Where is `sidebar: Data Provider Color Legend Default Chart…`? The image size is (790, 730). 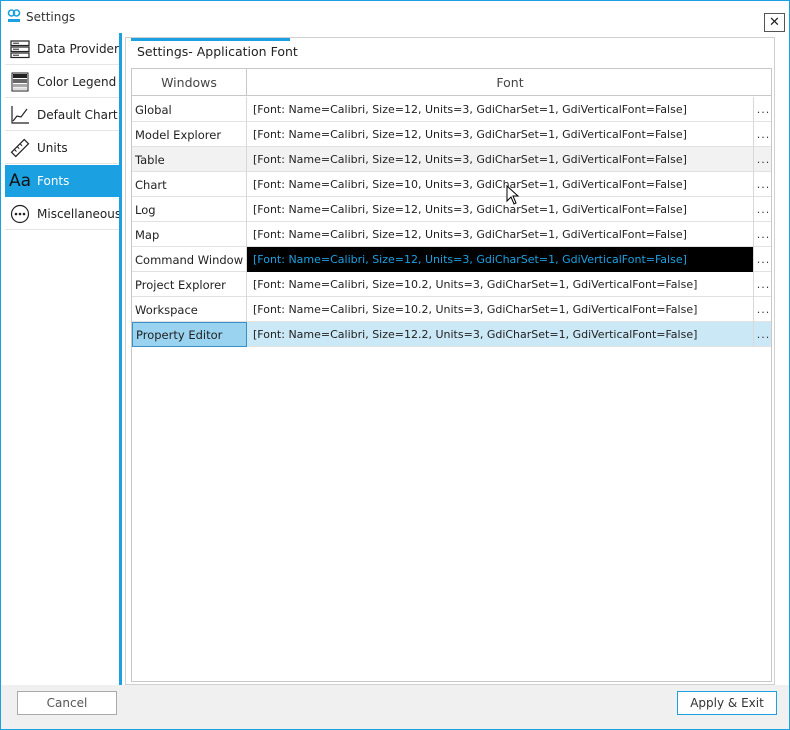 sidebar: Data Provider Color Legend Default Chart… is located at coordinates (63, 359).